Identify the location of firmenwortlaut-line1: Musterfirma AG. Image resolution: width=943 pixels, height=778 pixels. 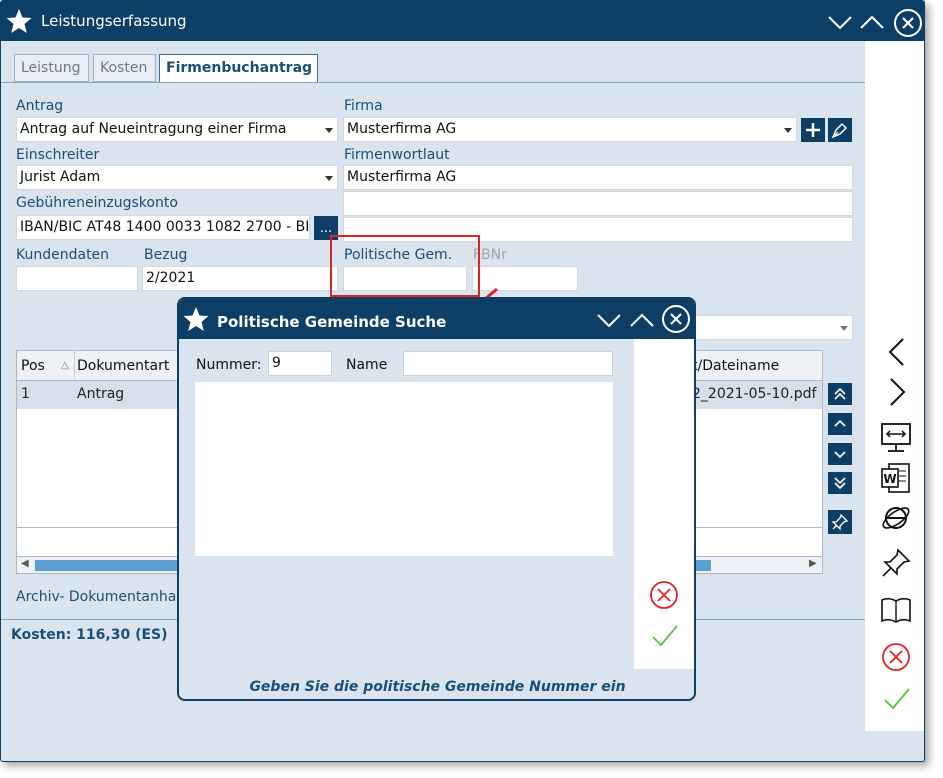
(598, 177).